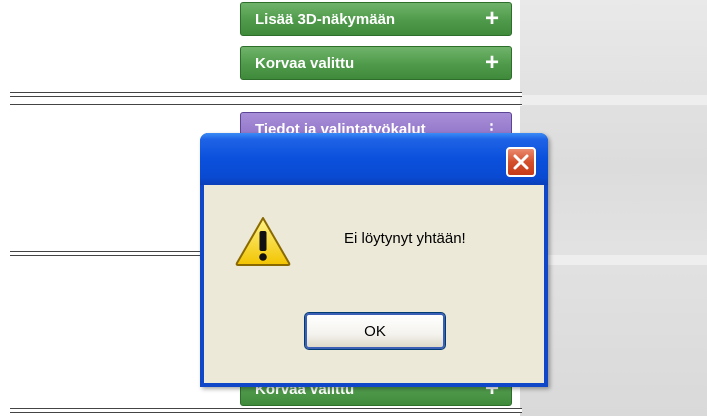 The height and width of the screenshot is (416, 707). What do you see at coordinates (375, 331) in the screenshot?
I see `ok-button: OK` at bounding box center [375, 331].